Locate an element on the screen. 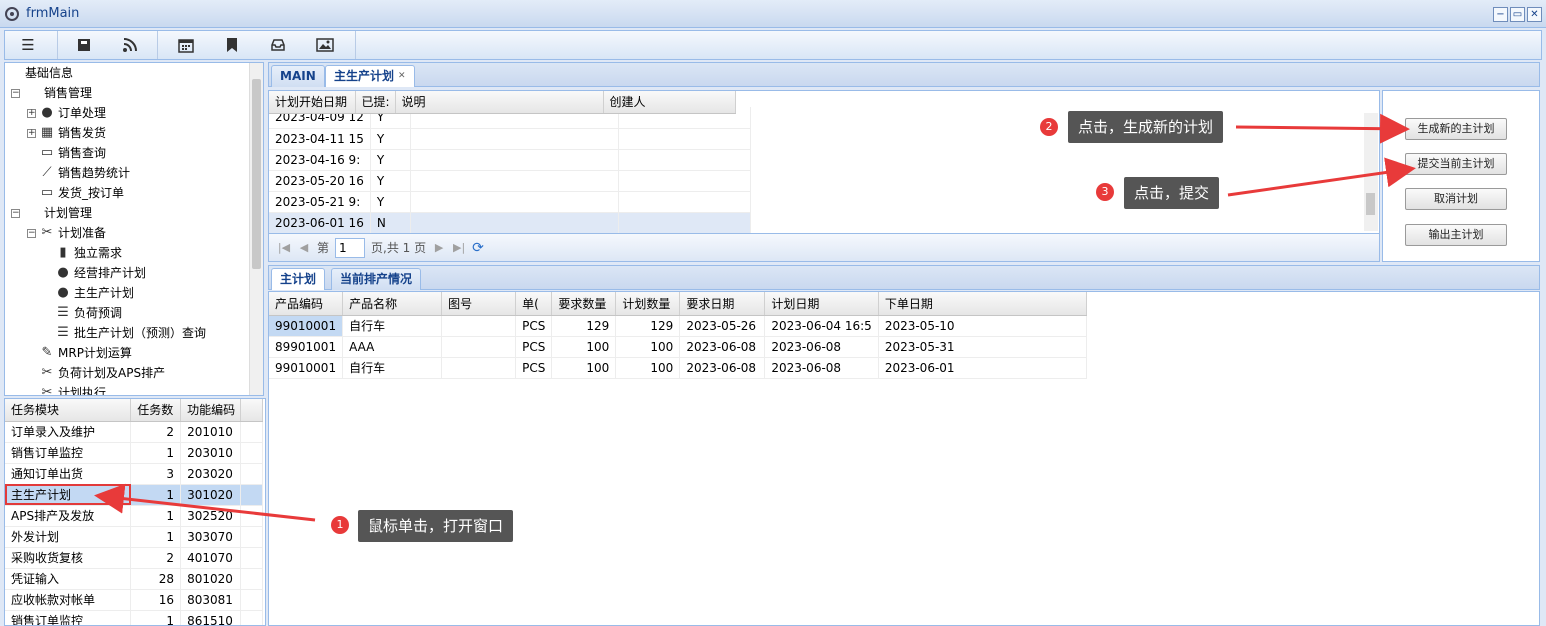 The width and height of the screenshot is (1546, 626). tab-close-icon: ✕ is located at coordinates (402, 76).